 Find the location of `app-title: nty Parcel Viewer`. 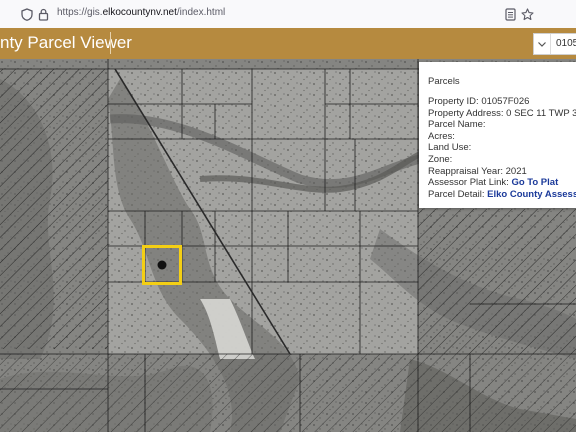

app-title: nty Parcel Viewer is located at coordinates (66, 42).